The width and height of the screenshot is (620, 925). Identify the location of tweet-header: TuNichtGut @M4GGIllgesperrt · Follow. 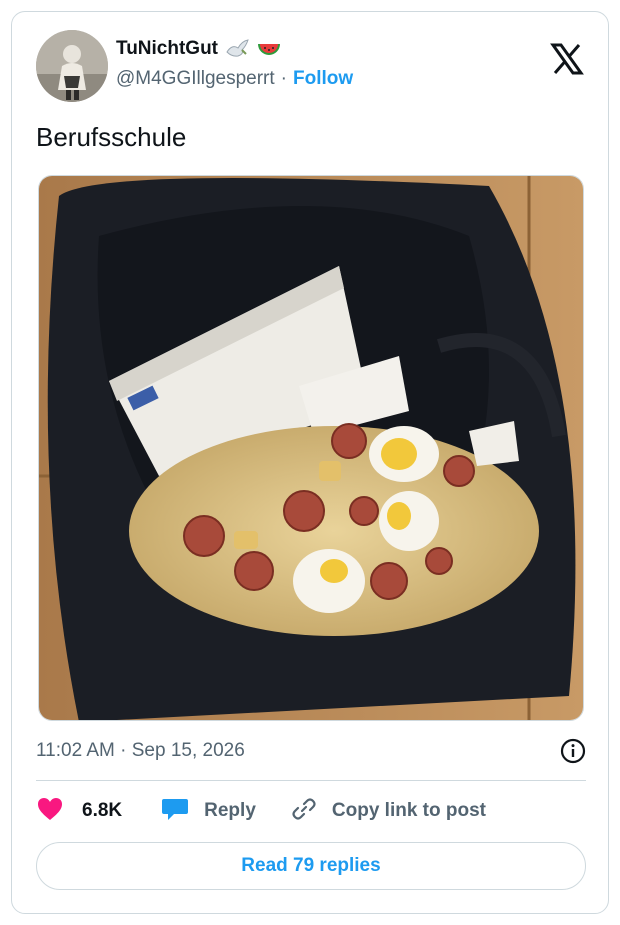
(311, 68).